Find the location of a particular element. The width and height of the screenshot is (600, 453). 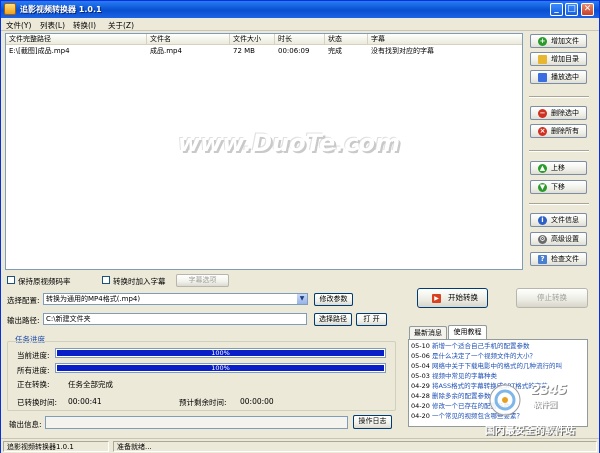

add-directory-button: 增加目录 is located at coordinates (558, 59).